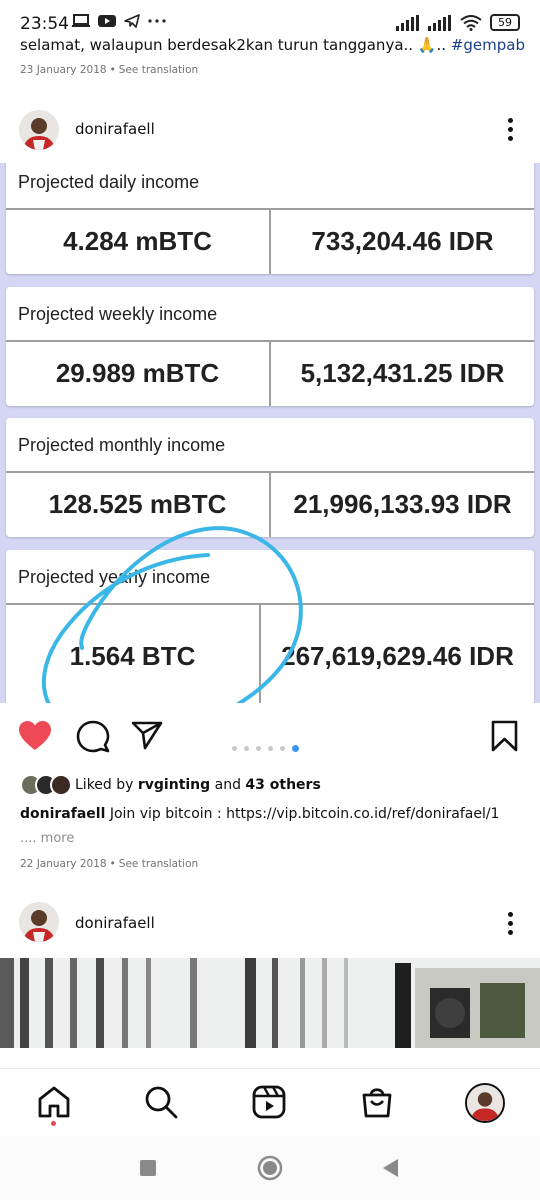 Image resolution: width=540 pixels, height=1200 pixels. What do you see at coordinates (115, 129) in the screenshot?
I see `post-username: donirafaell` at bounding box center [115, 129].